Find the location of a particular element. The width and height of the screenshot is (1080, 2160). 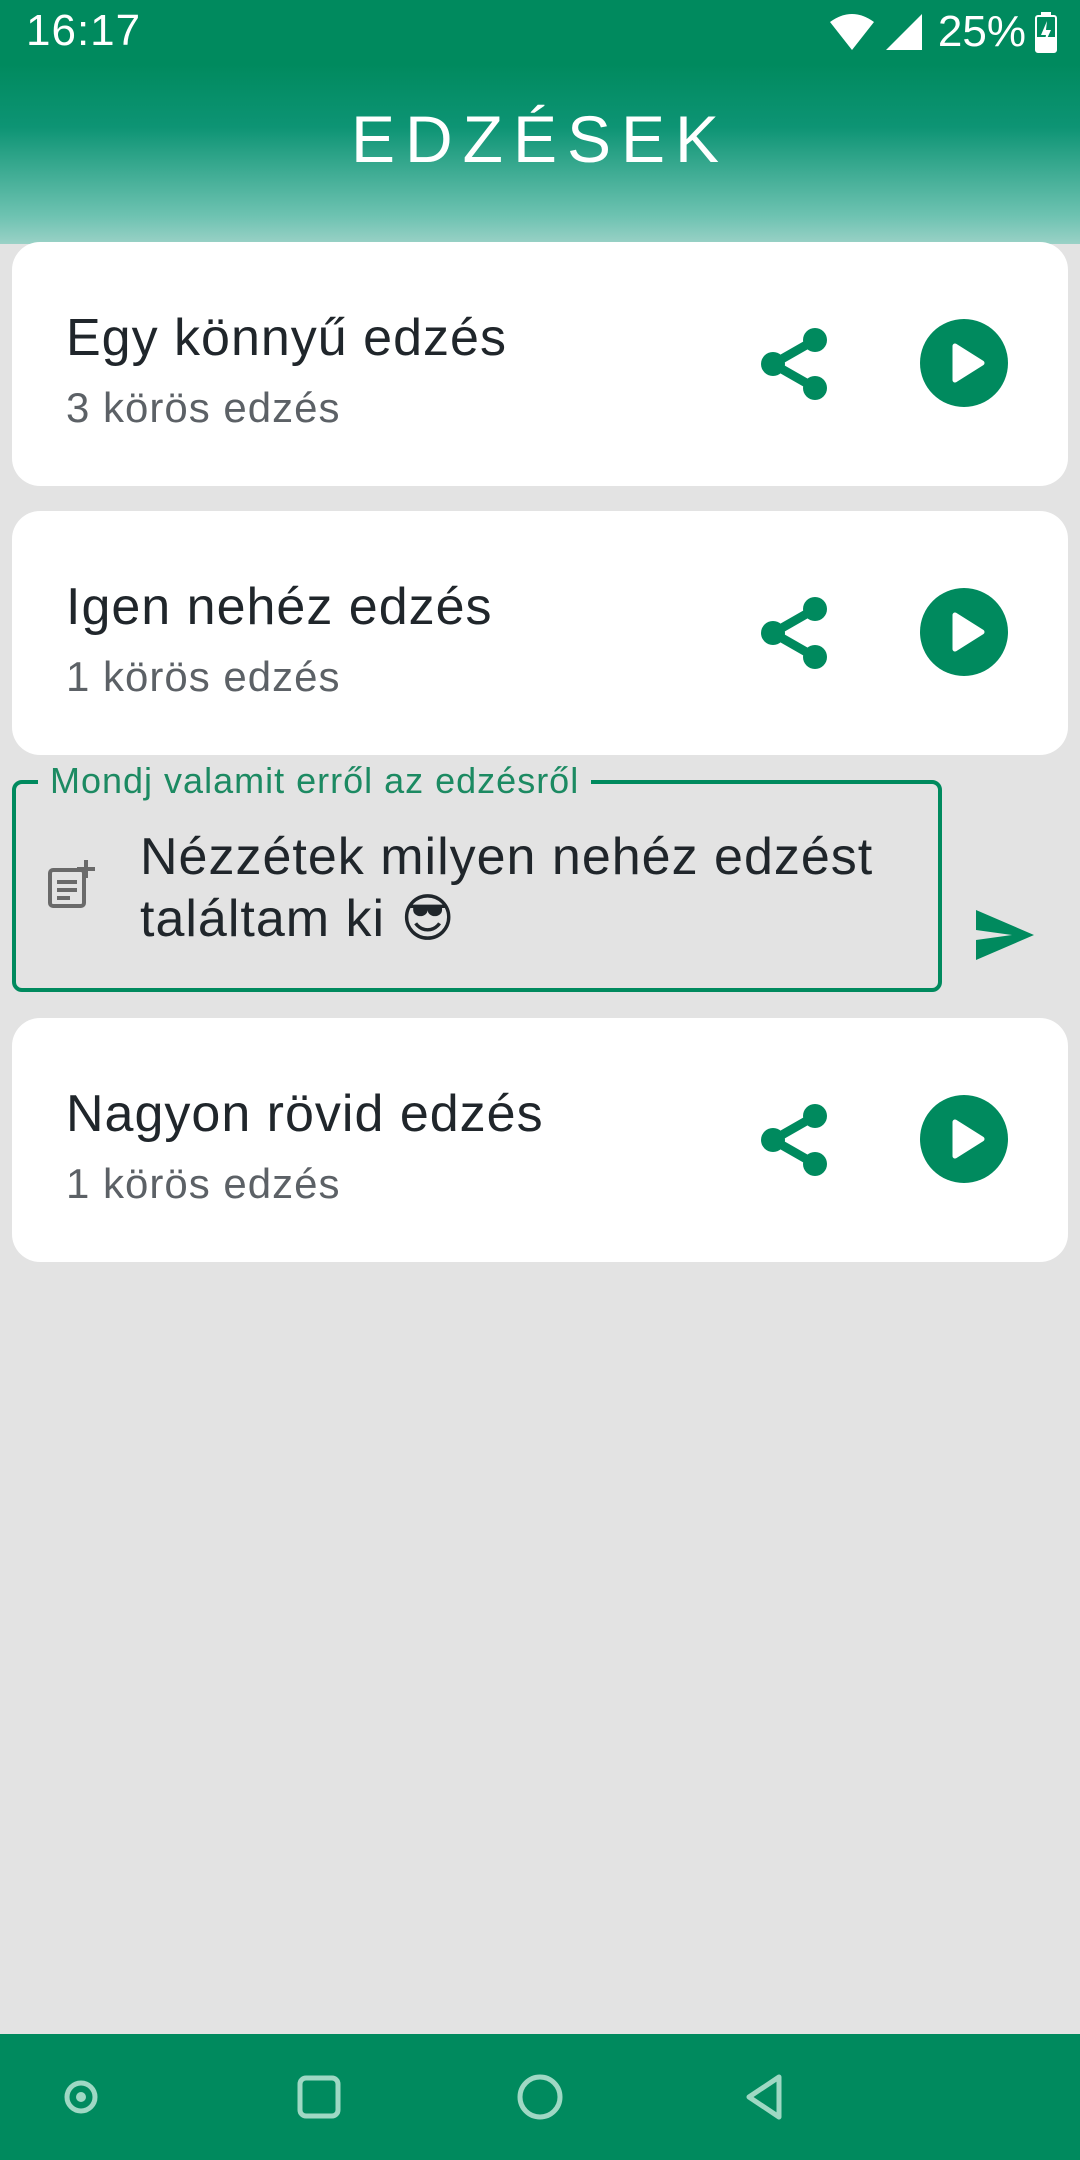

page-title: EDZÉSEK is located at coordinates (540, 139).